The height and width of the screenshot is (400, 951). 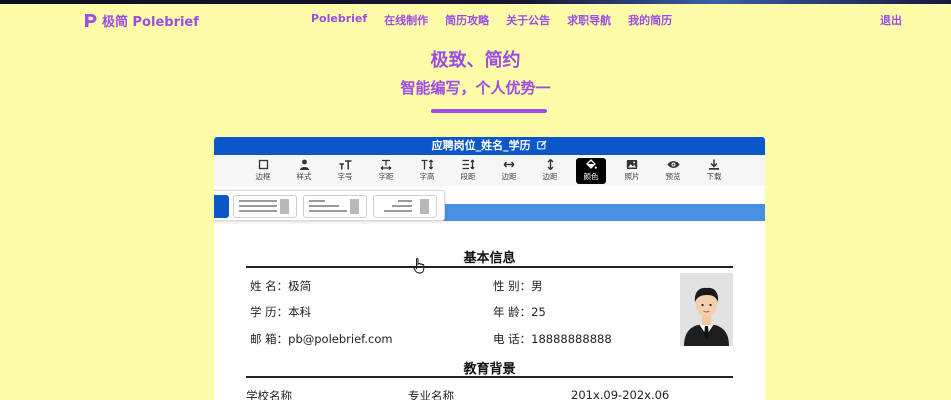 What do you see at coordinates (150, 22) in the screenshot?
I see `logo-text: 极简 Polebrief` at bounding box center [150, 22].